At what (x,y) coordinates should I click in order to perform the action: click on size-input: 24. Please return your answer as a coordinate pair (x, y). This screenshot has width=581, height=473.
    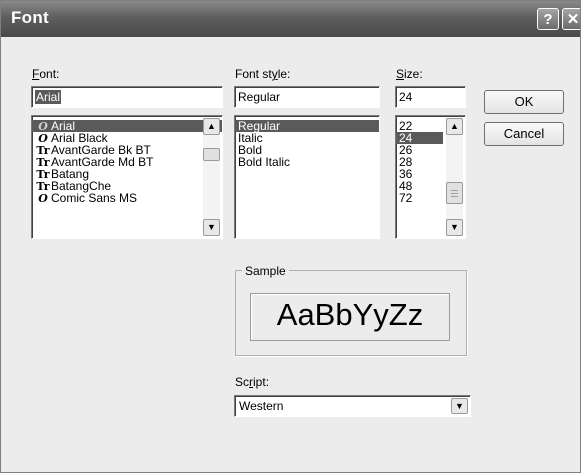
    Looking at the image, I should click on (430, 97).